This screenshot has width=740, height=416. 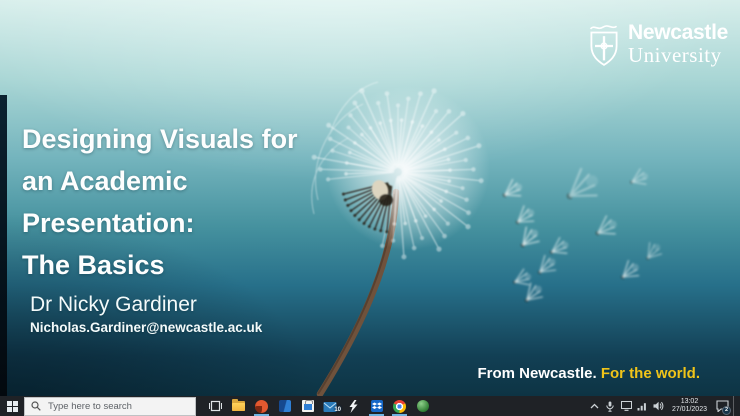 I want to click on presenter-email: Nicholas.Gardiner@newcastle.ac.uk, so click(x=146, y=327).